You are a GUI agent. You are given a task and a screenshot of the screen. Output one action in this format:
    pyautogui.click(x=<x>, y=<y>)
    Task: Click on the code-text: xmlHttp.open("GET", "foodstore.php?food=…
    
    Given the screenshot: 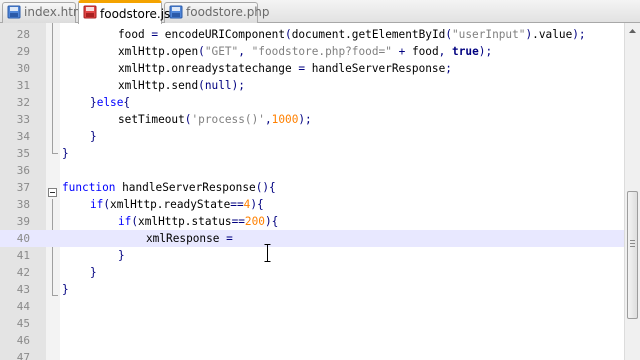 What is the action you would take?
    pyautogui.click(x=305, y=51)
    